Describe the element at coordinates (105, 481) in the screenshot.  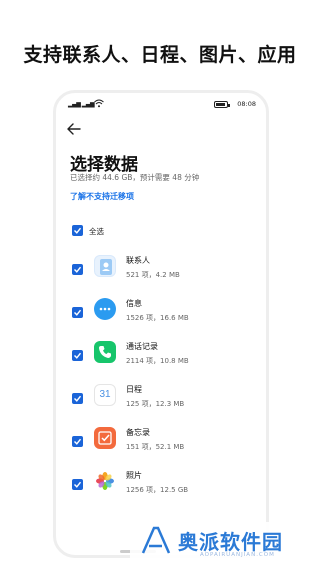
I see `gallery-icon` at that location.